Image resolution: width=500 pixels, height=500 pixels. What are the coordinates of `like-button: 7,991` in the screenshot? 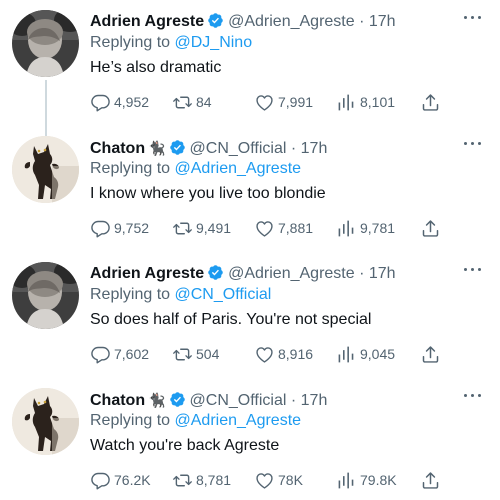 It's located at (283, 102).